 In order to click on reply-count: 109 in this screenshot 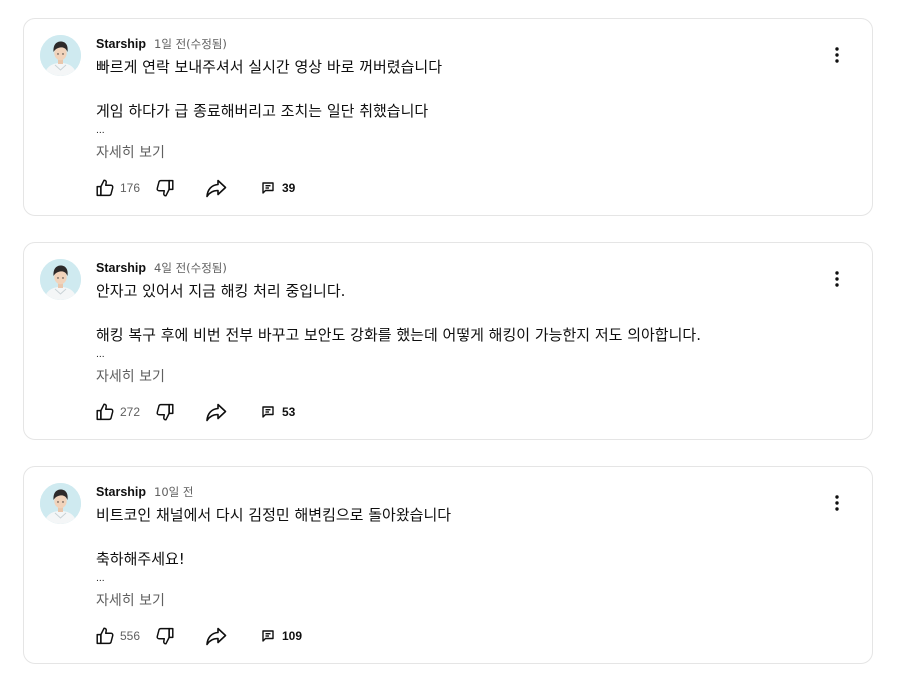, I will do `click(292, 636)`.